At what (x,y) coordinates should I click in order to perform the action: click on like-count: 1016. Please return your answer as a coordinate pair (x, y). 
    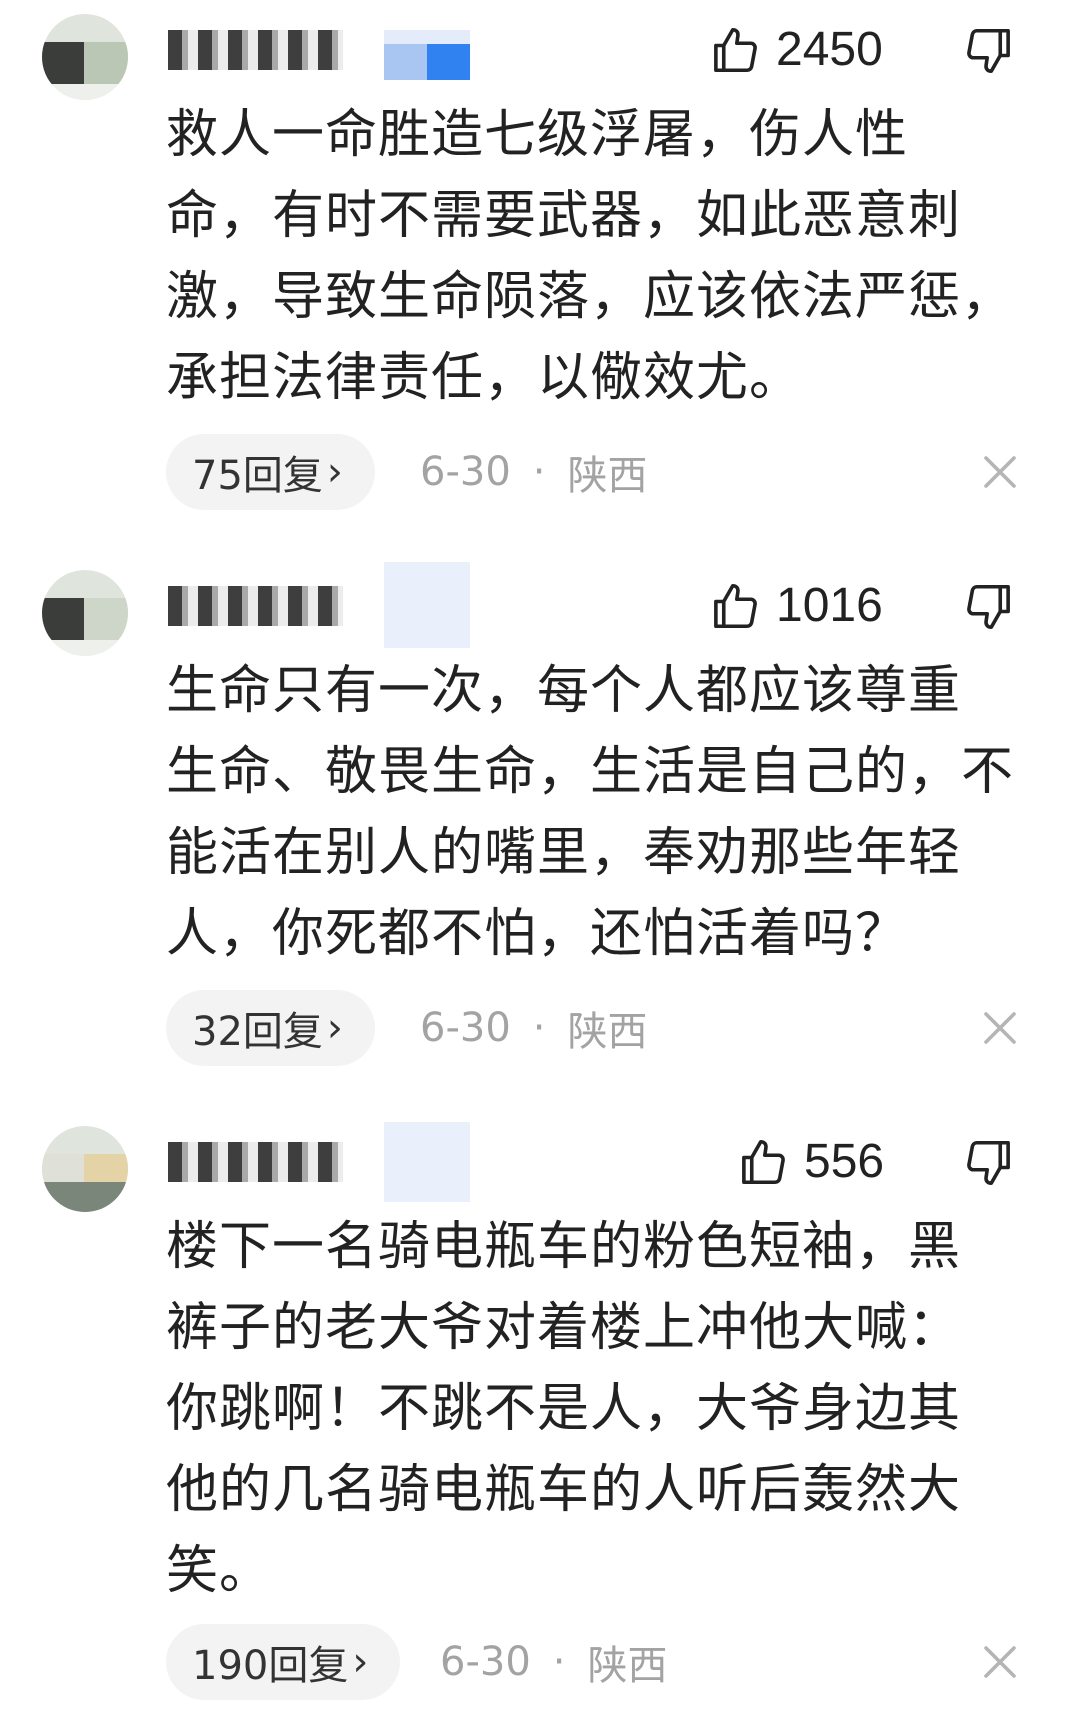
    Looking at the image, I should click on (829, 605).